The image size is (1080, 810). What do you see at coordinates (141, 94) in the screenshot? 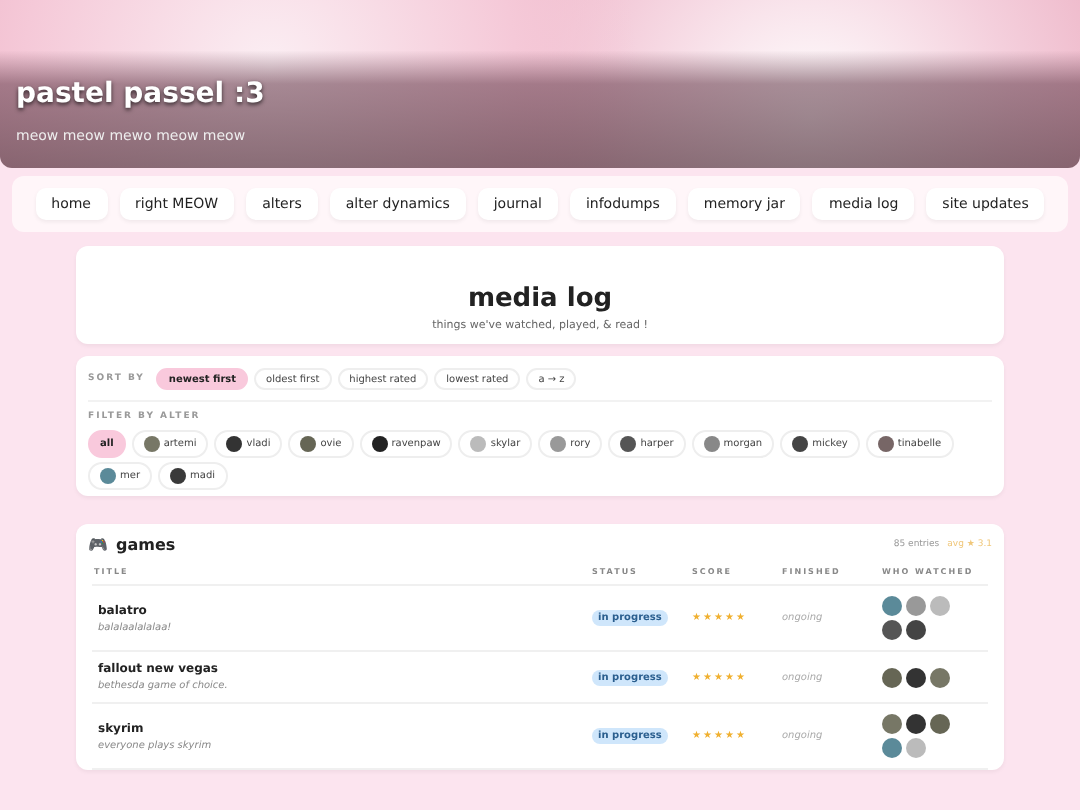
I see `site-title: pastel passel :3` at bounding box center [141, 94].